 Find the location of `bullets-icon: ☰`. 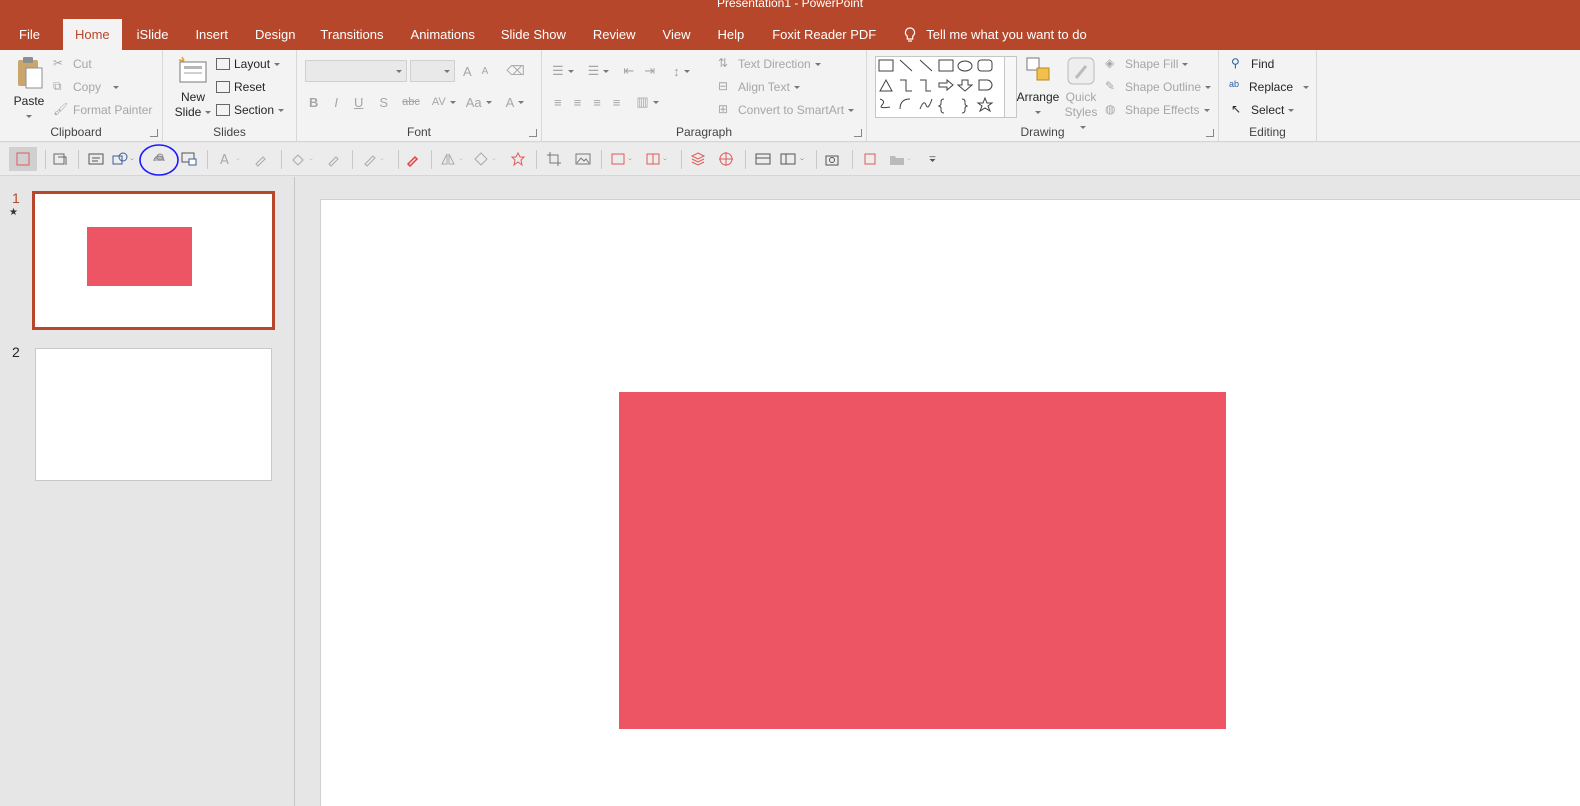

bullets-icon: ☰ is located at coordinates (558, 71).